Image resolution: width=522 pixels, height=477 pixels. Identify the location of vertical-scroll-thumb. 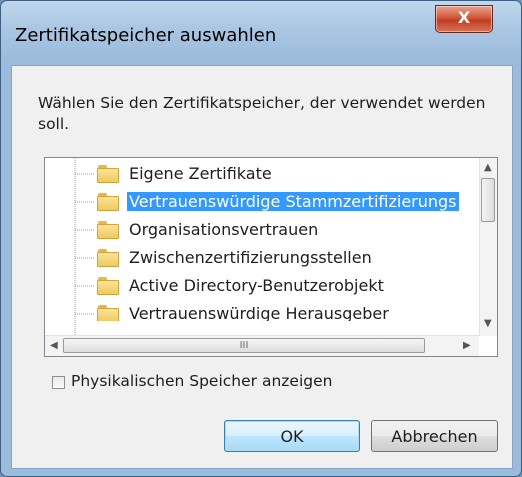
(488, 200).